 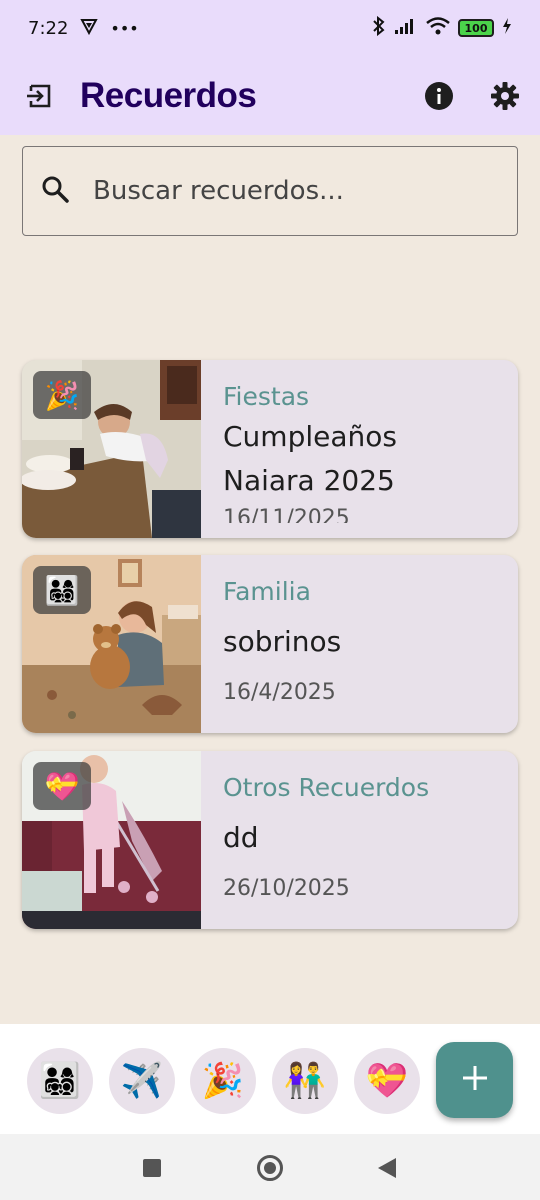 What do you see at coordinates (124, 28) in the screenshot?
I see `more-dots-icon: •••` at bounding box center [124, 28].